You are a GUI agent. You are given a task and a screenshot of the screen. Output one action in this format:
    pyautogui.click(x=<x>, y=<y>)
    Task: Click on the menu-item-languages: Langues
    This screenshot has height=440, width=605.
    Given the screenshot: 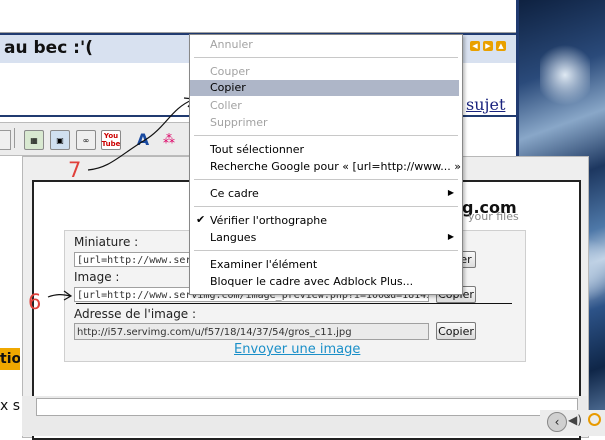 What is the action you would take?
    pyautogui.click(x=233, y=238)
    